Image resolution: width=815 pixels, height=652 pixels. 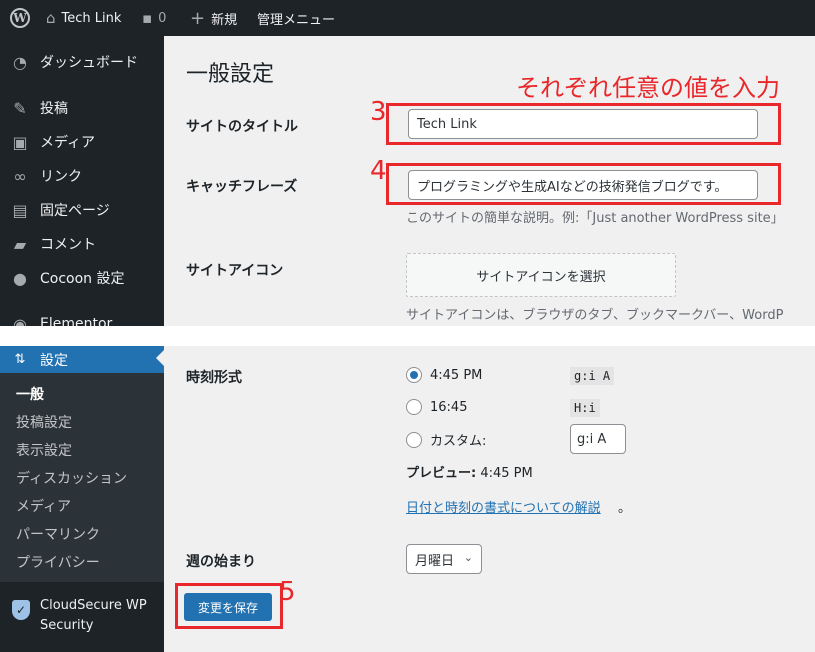 I want to click on wordpress-logo-button: W, so click(x=20, y=18).